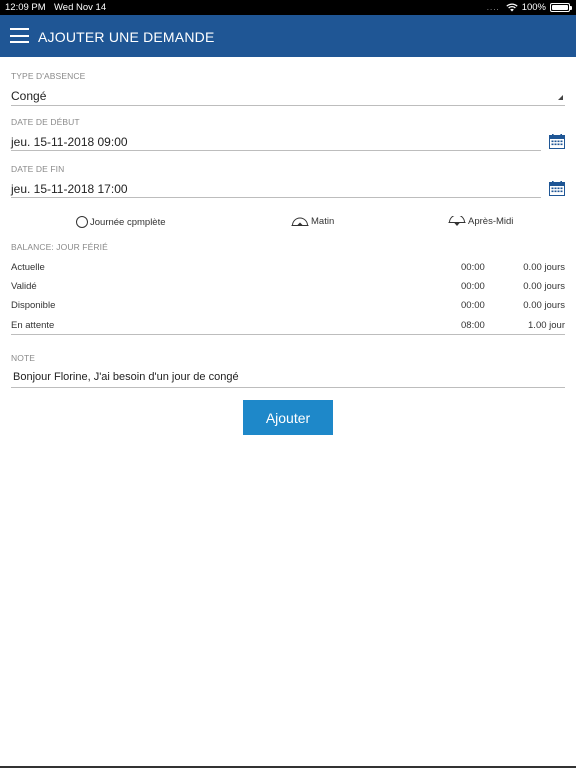 This screenshot has height=768, width=576. What do you see at coordinates (48, 76) in the screenshot?
I see `absence-type-label: TYPE D'ABSENCE` at bounding box center [48, 76].